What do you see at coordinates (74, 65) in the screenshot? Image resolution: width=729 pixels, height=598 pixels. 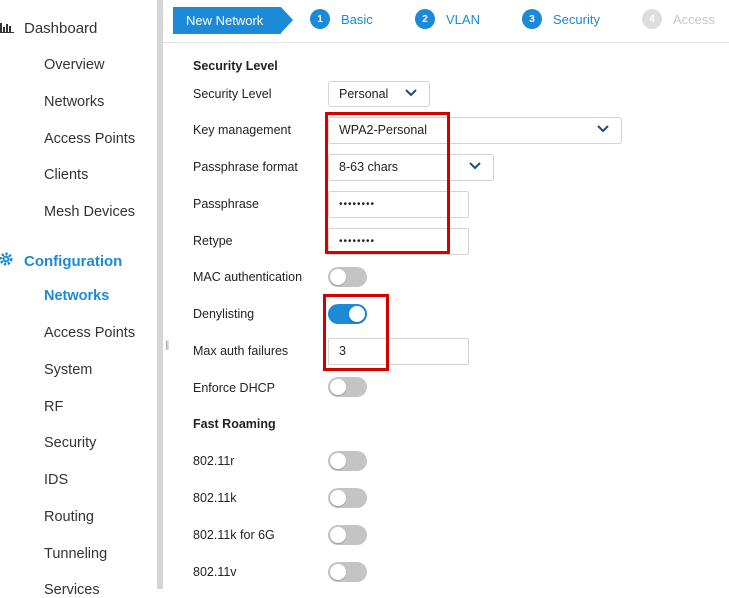 I see `sidebar-item-overview: Overview` at bounding box center [74, 65].